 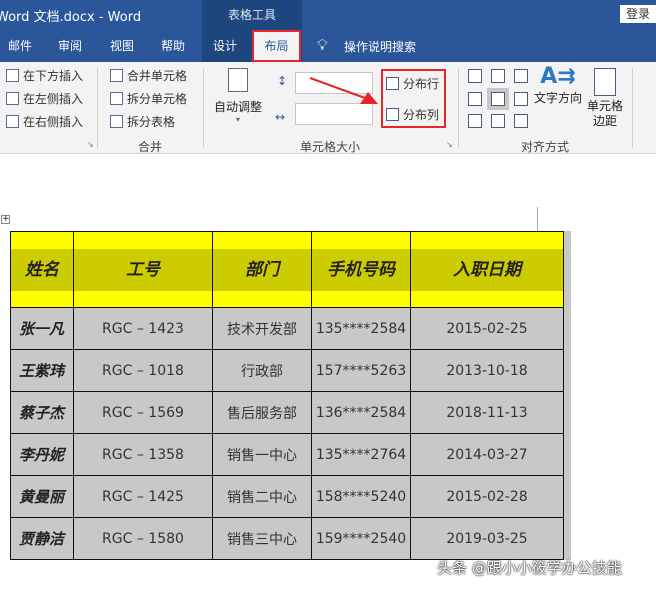 What do you see at coordinates (143, 328) in the screenshot?
I see `table-cell: RGC – 1423` at bounding box center [143, 328].